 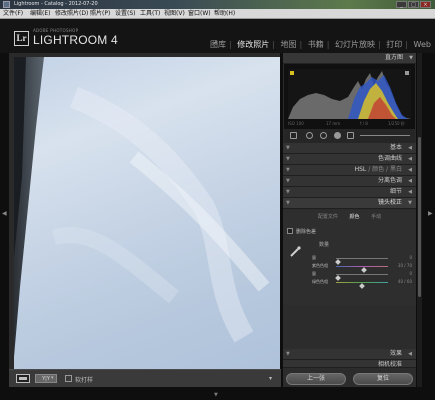 I want to click on histogram-title: 直方图, so click(x=393, y=57).